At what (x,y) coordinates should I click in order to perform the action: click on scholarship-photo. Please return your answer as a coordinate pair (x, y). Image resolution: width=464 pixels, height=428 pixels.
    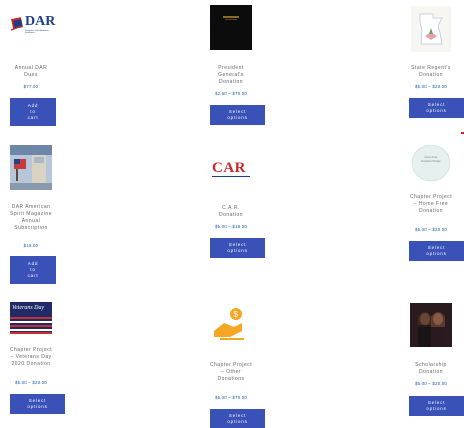
    Looking at the image, I should click on (431, 325).